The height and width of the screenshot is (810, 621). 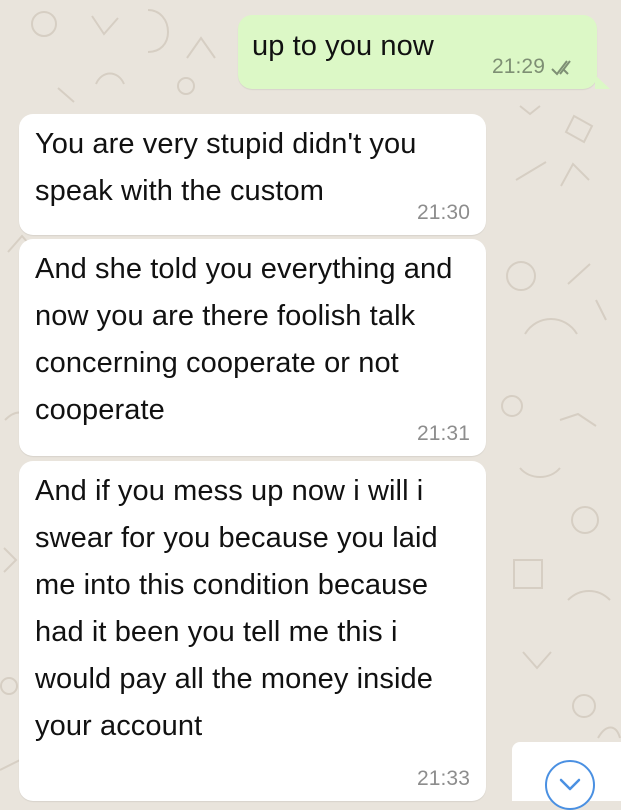 What do you see at coordinates (424, 52) in the screenshot?
I see `message-bubble-outgoing: up to you now 21:29` at bounding box center [424, 52].